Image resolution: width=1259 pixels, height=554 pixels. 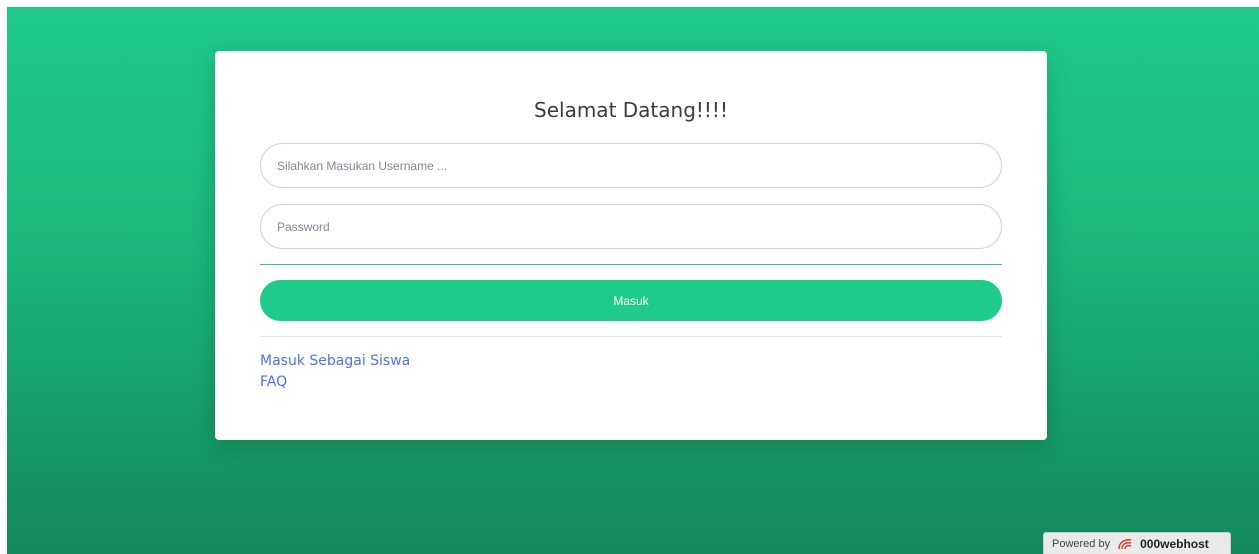 What do you see at coordinates (631, 110) in the screenshot?
I see `page-title: Selamat Datang!!!!` at bounding box center [631, 110].